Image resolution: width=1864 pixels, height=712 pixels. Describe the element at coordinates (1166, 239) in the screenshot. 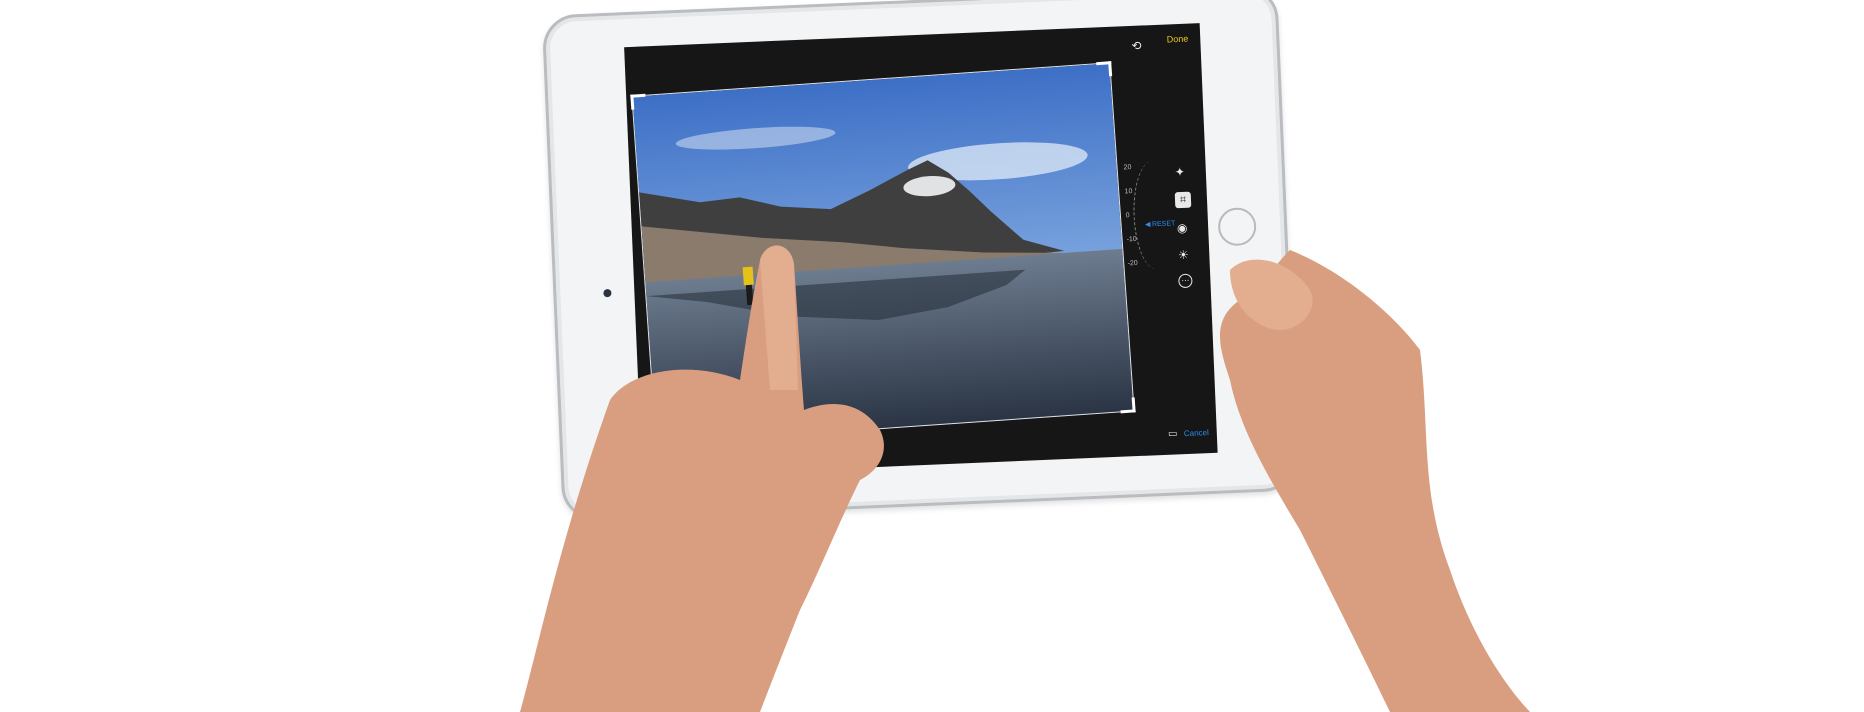

I see `edit-sidebar: Done ⟲ ✦ ⌗ ◉ ☀ ⋯ ▭ Cancel` at that location.